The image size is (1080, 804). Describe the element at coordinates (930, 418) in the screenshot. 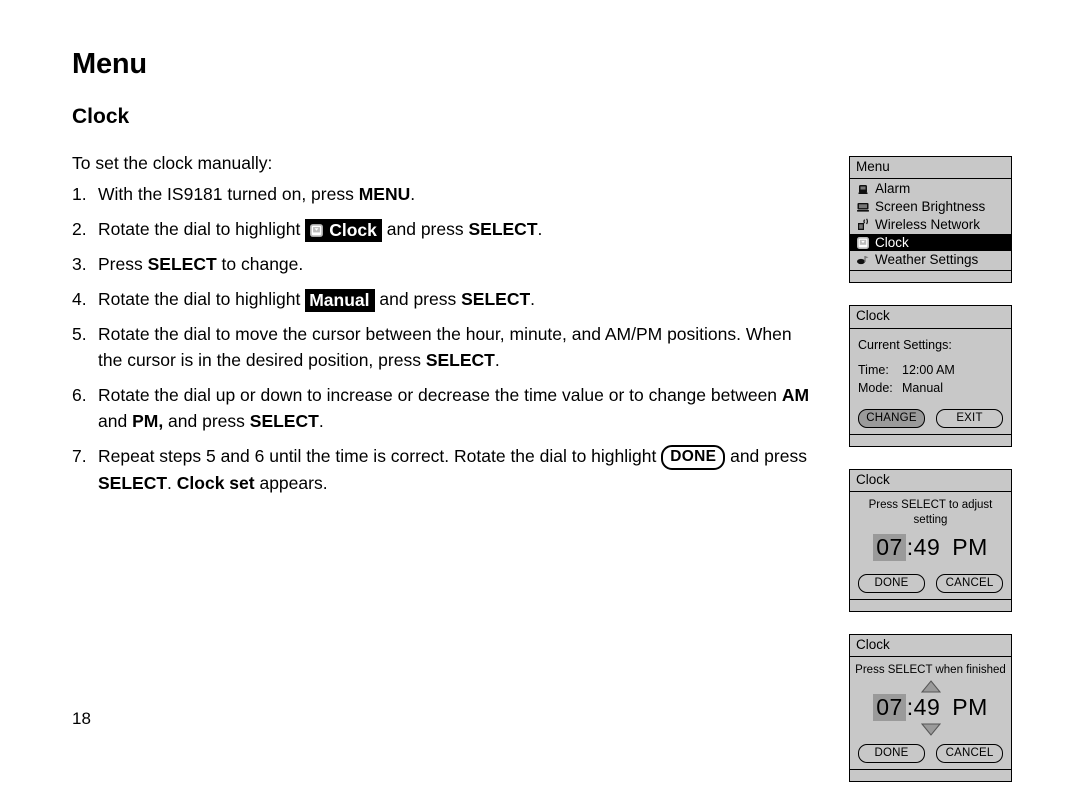

I see `clock-settings-button-row: CHANGE EXIT` at that location.